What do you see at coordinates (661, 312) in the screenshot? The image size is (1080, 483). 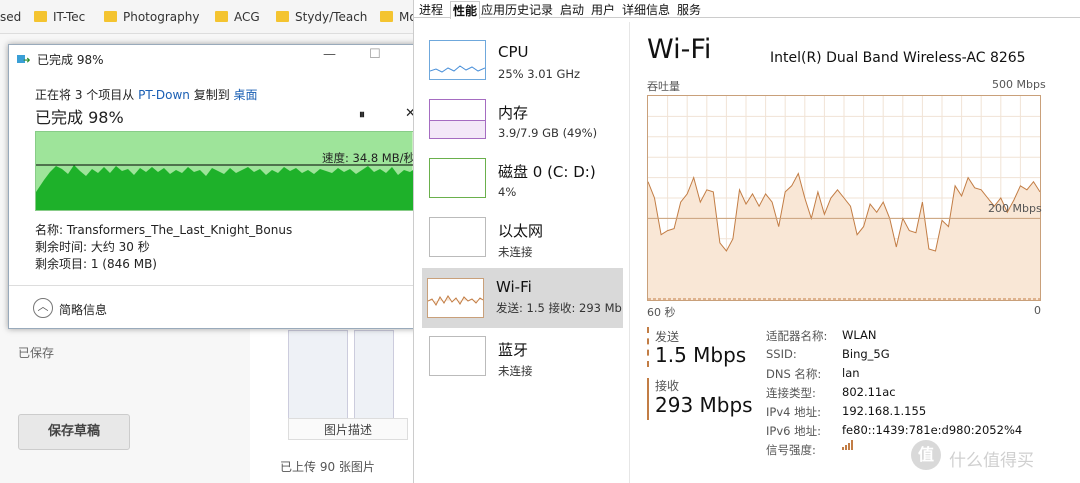 I see `x-left-label: 60 秒` at bounding box center [661, 312].